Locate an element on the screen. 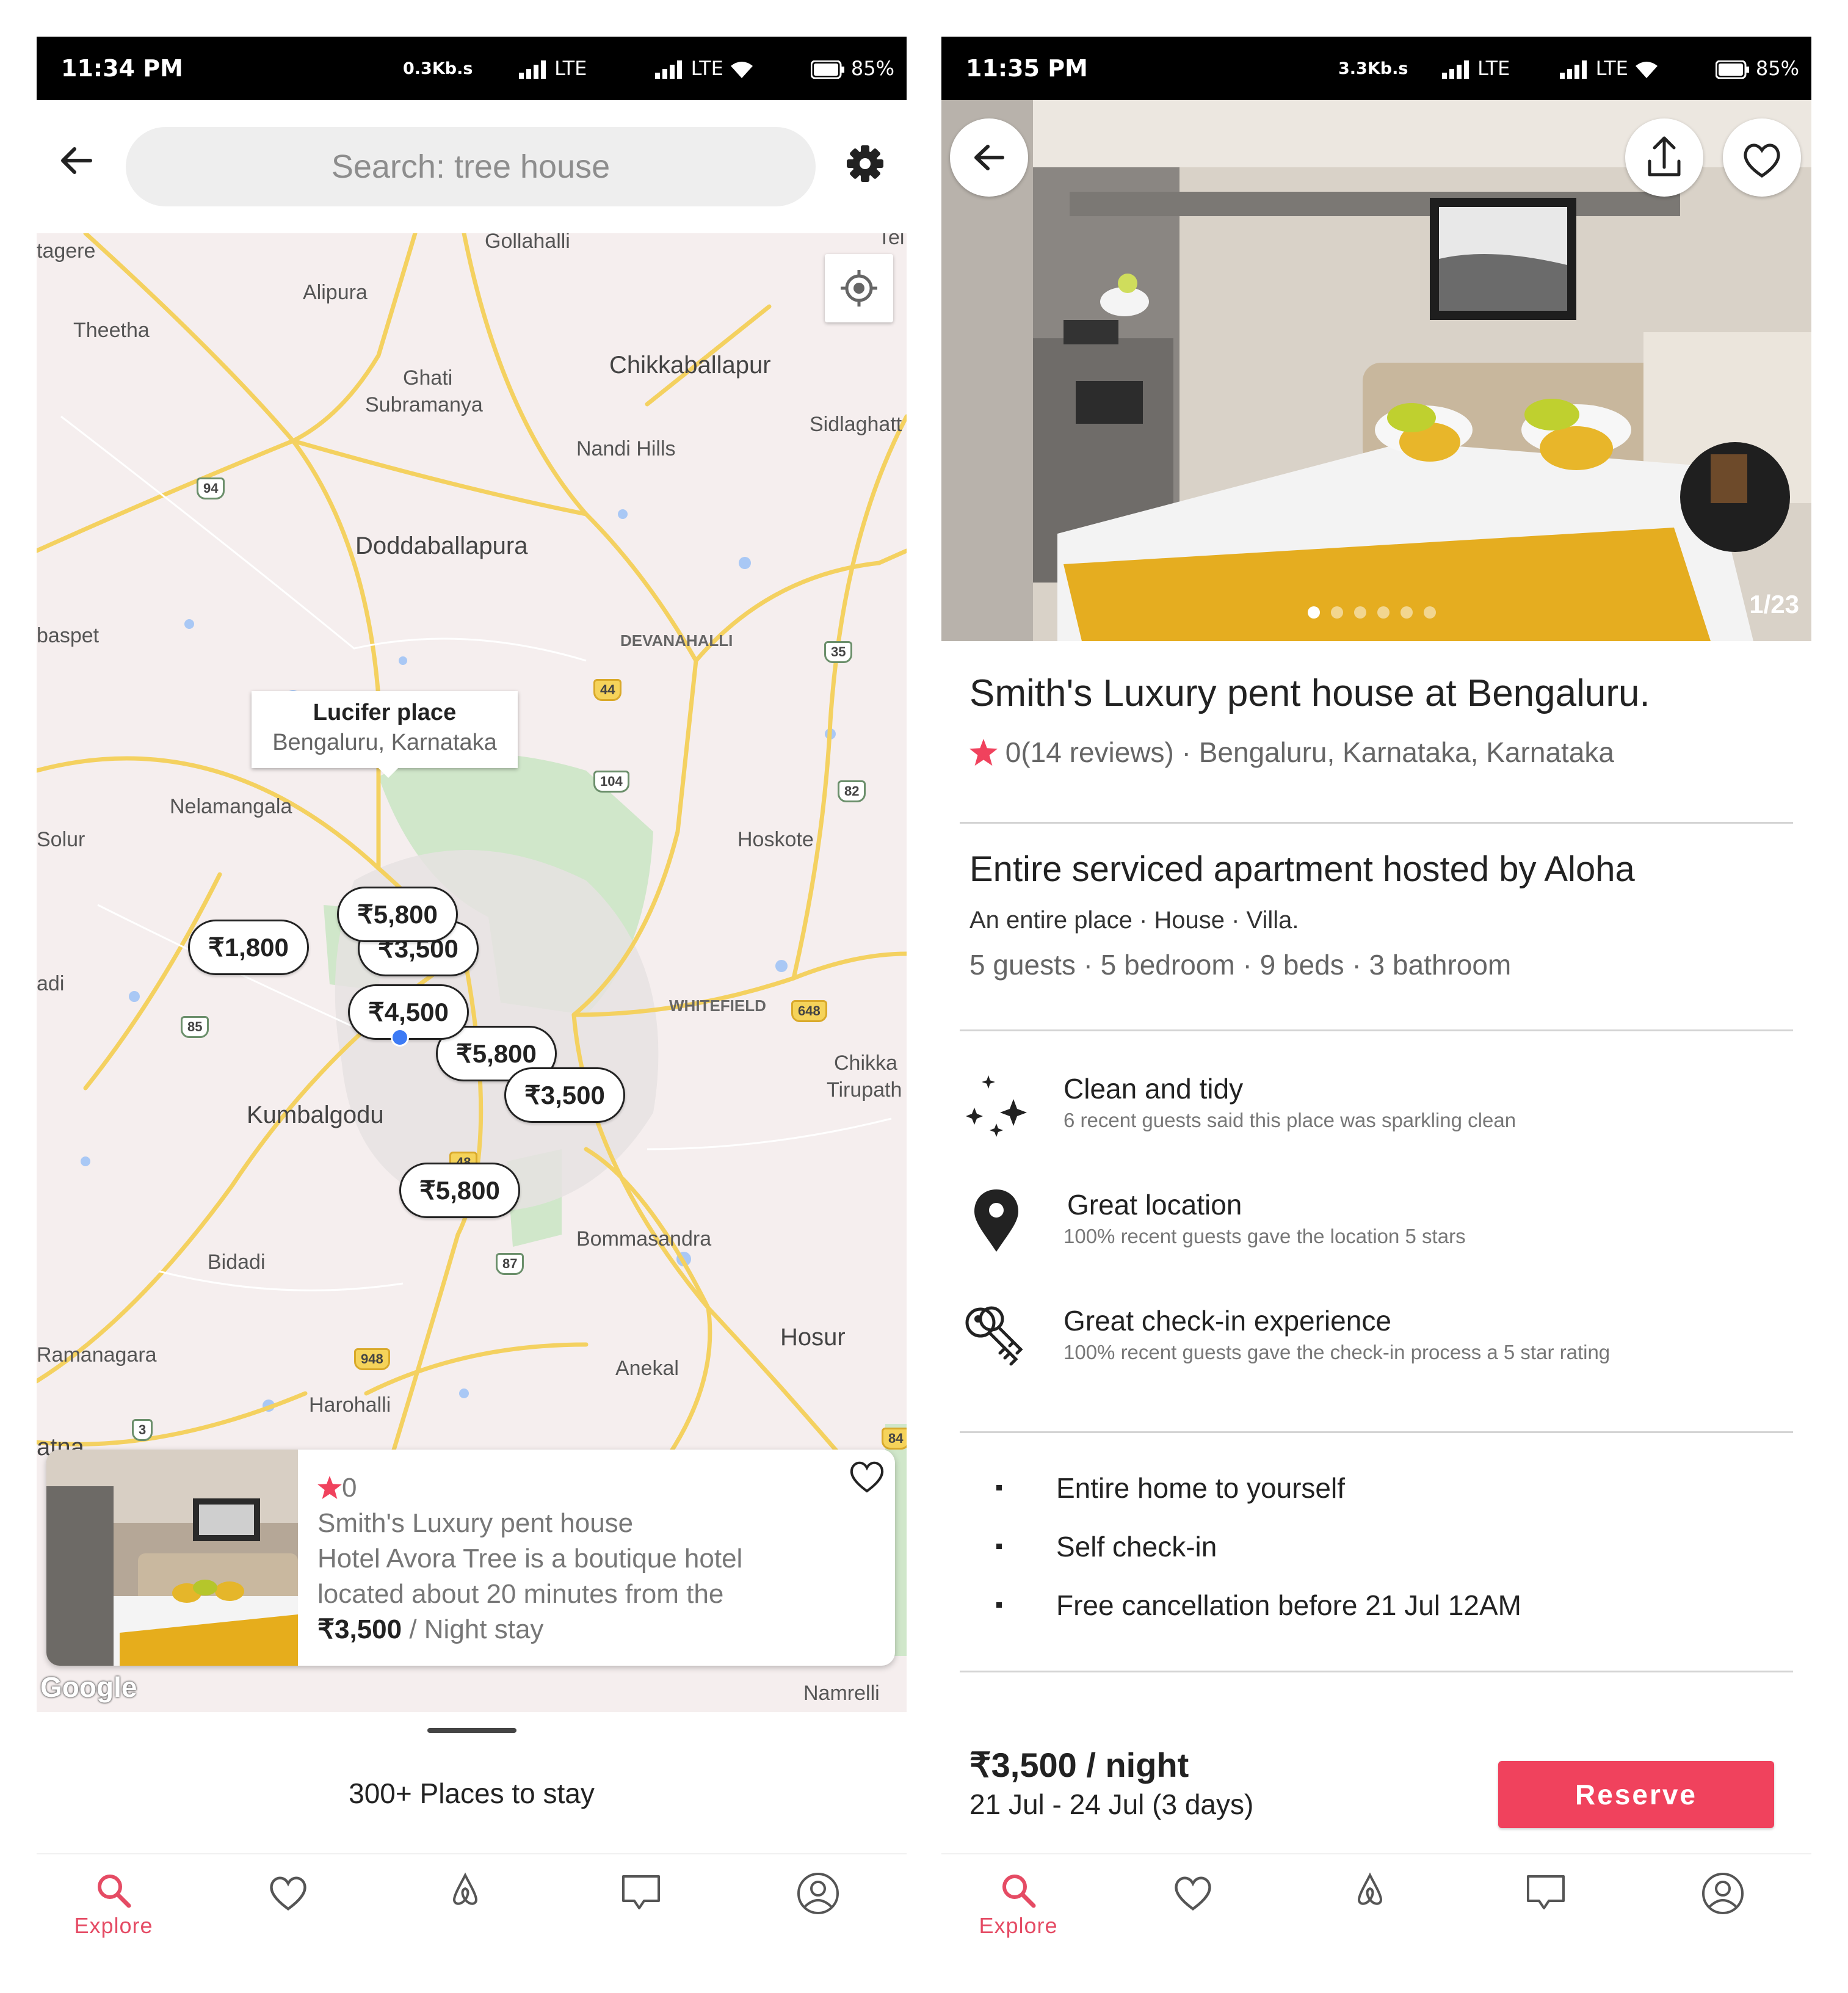  location-pin-icon is located at coordinates (996, 1220).